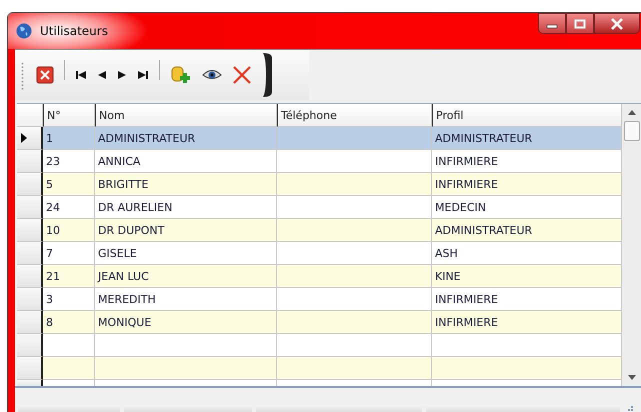 This screenshot has height=412, width=641. I want to click on table-cell: MEDECIN, so click(527, 207).